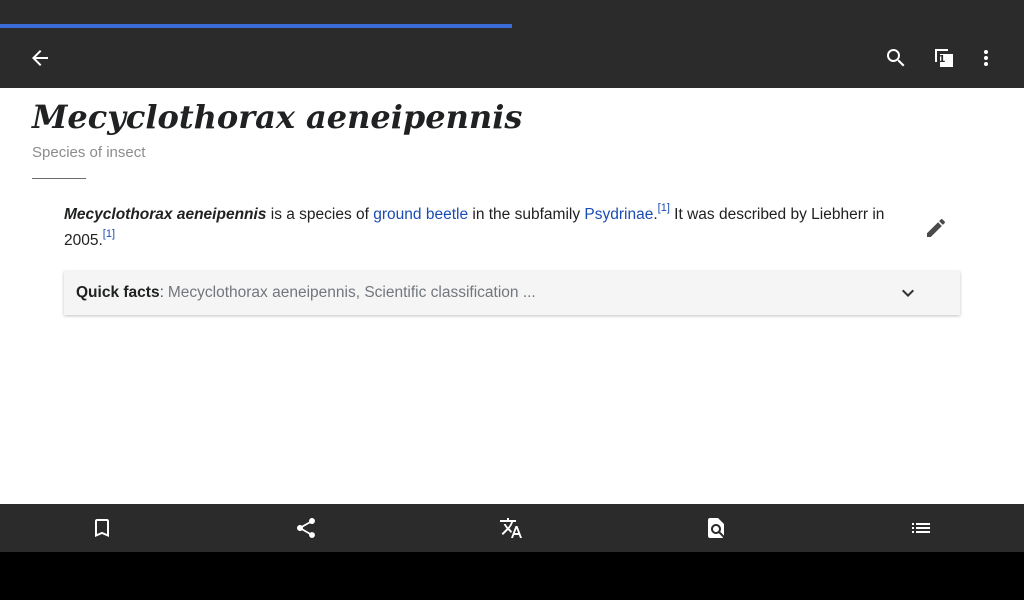  What do you see at coordinates (277, 117) in the screenshot?
I see `page-title: Mecyclothorax aeneipennis` at bounding box center [277, 117].